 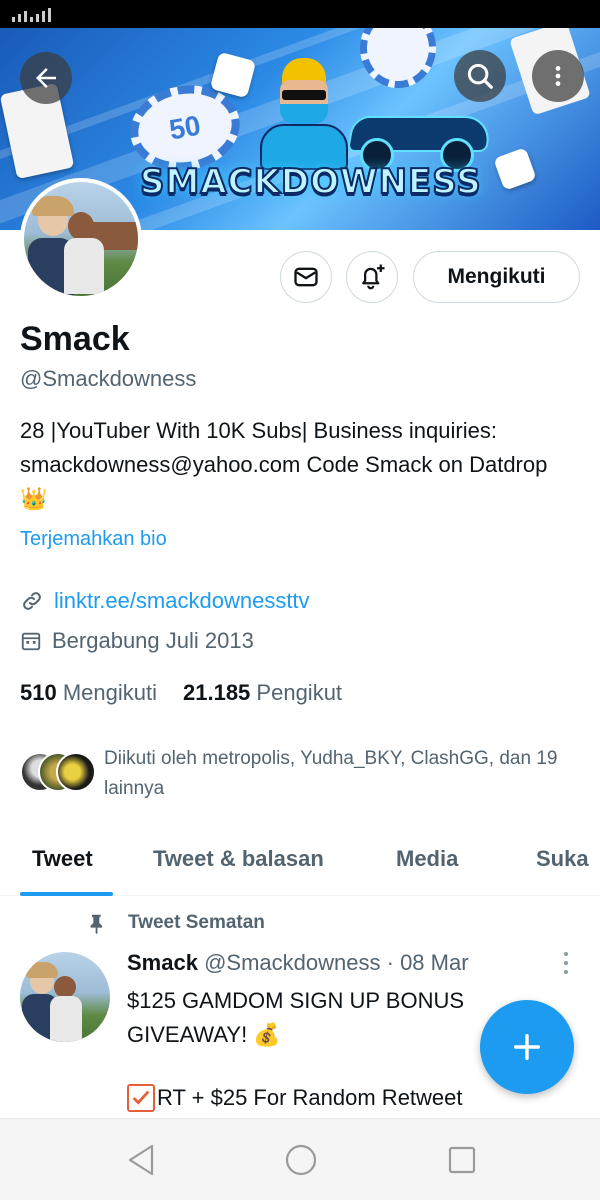 What do you see at coordinates (462, 1160) in the screenshot?
I see `nav-recents-icon` at bounding box center [462, 1160].